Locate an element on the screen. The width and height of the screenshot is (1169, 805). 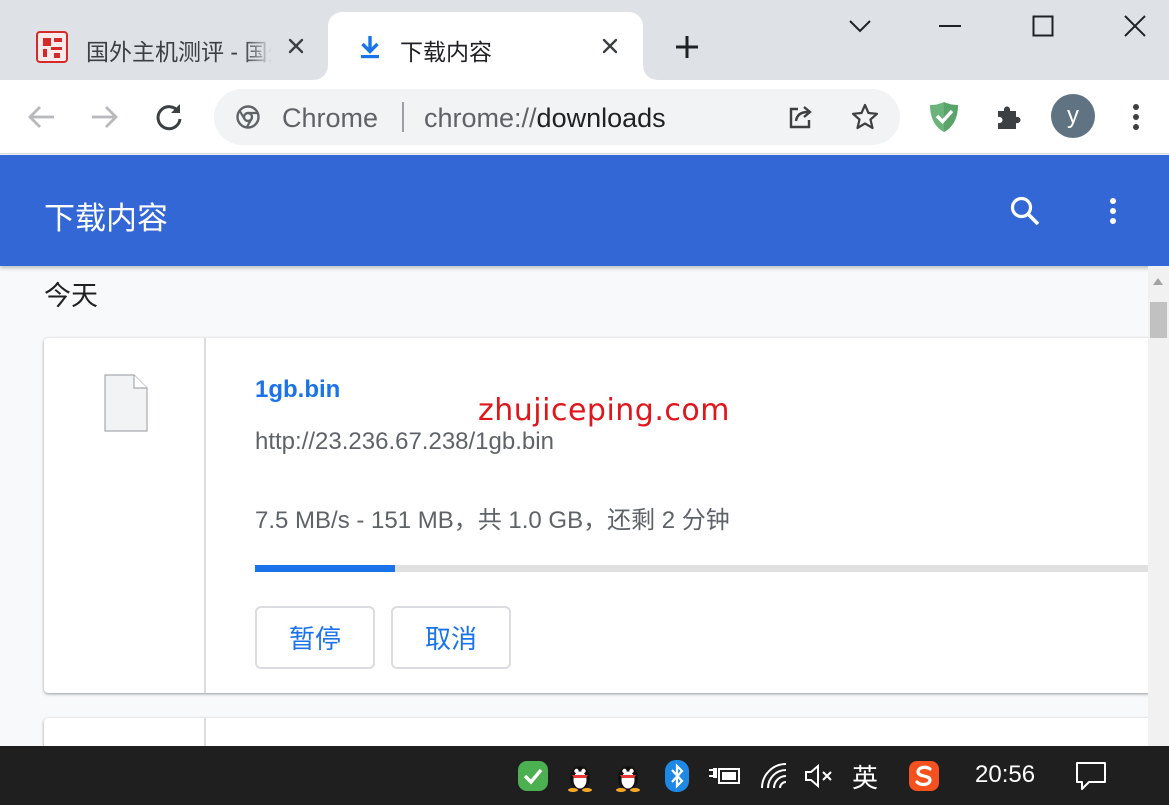
windows-taskbar: 英 20:56 is located at coordinates (584, 775).